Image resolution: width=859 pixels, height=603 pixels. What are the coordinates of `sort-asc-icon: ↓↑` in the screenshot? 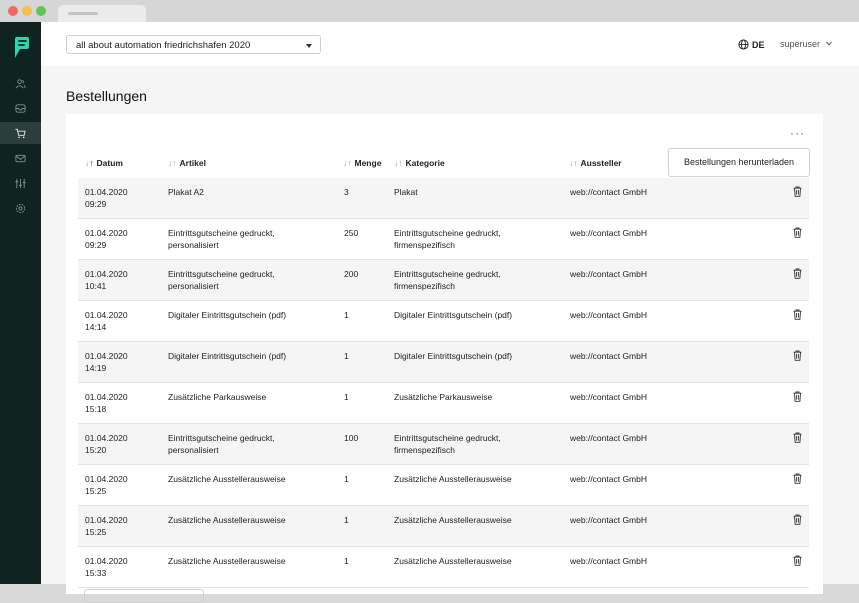 It's located at (89, 163).